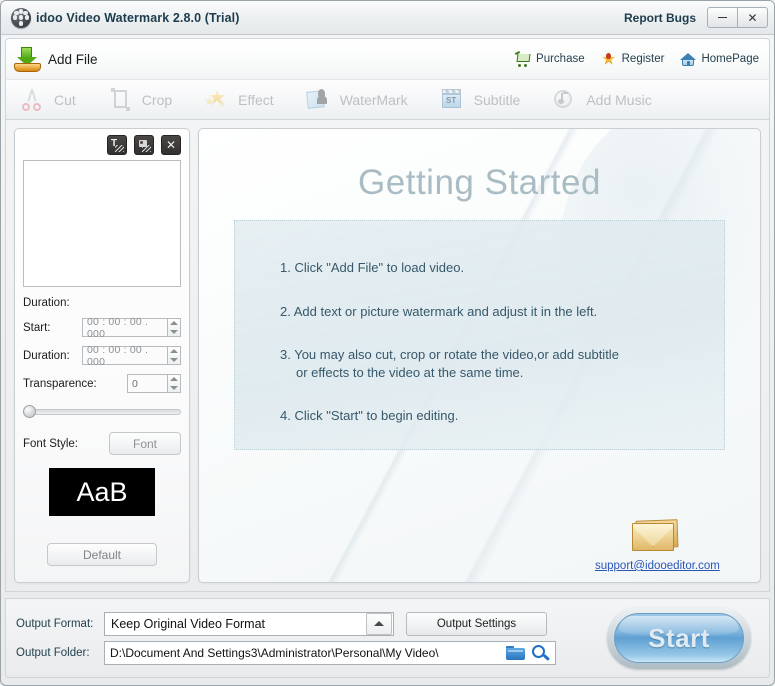  Describe the element at coordinates (174, 383) in the screenshot. I see `transparence-spinner` at that location.